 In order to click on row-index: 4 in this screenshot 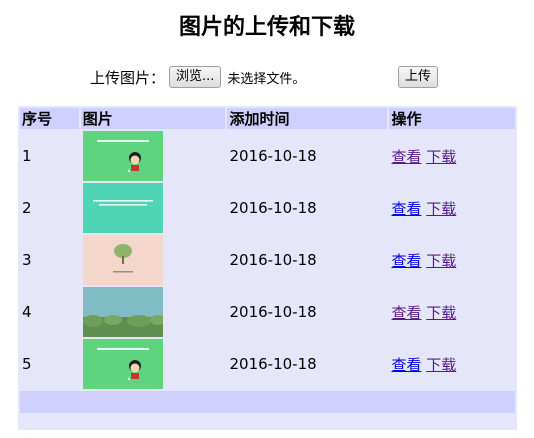, I will do `click(27, 312)`.